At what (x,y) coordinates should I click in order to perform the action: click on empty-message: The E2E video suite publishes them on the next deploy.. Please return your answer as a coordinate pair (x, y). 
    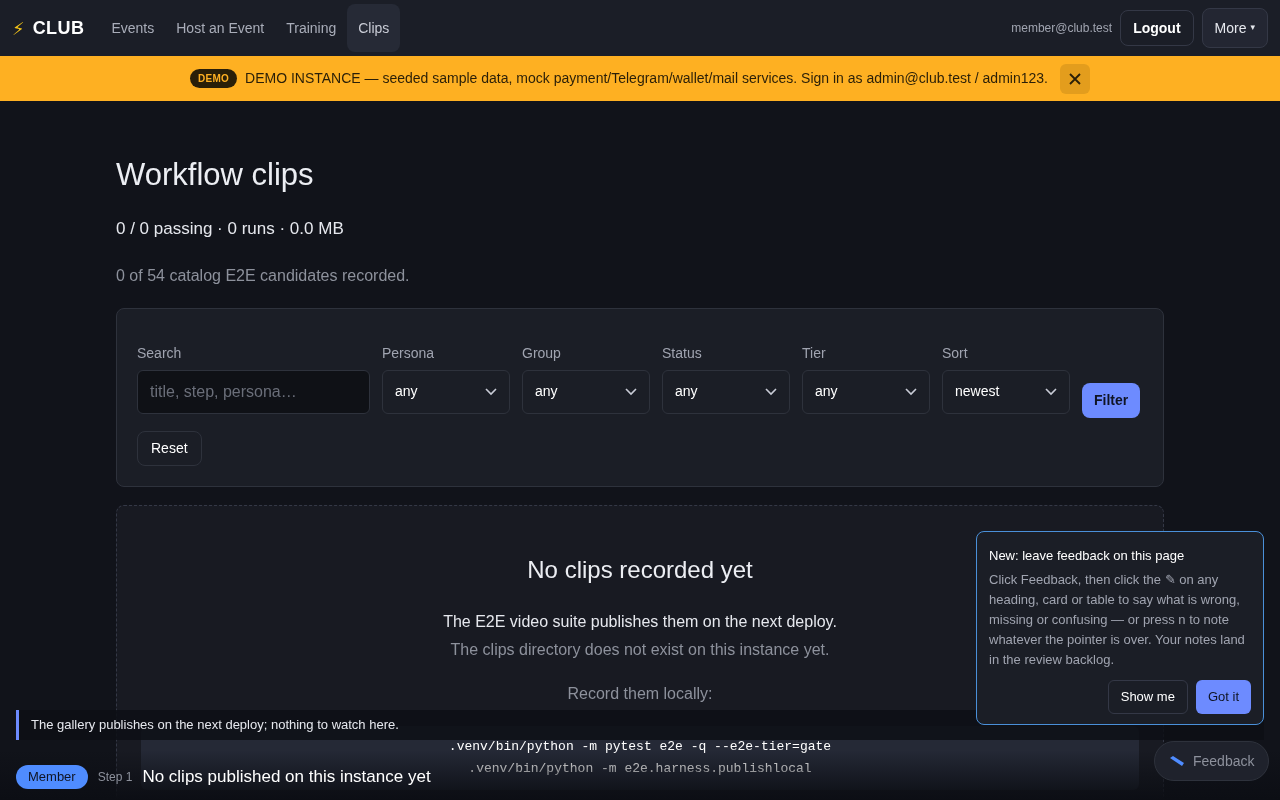
    Looking at the image, I should click on (640, 621).